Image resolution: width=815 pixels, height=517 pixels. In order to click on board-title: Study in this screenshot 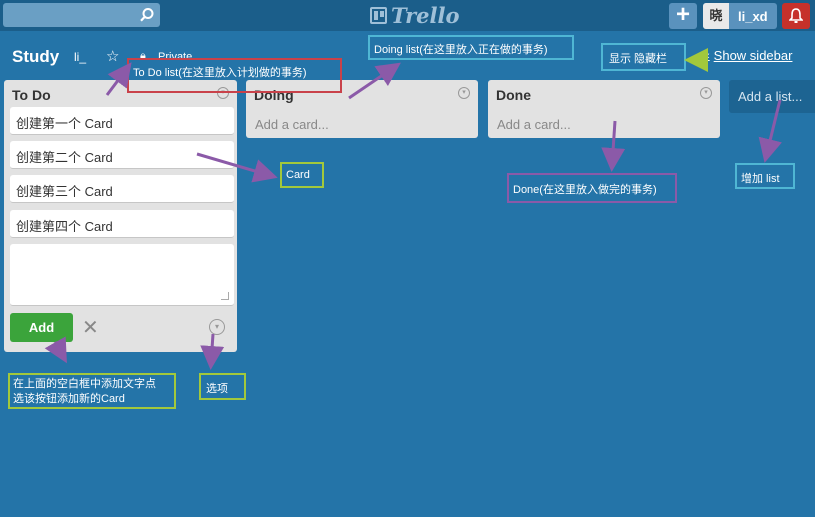, I will do `click(35, 57)`.